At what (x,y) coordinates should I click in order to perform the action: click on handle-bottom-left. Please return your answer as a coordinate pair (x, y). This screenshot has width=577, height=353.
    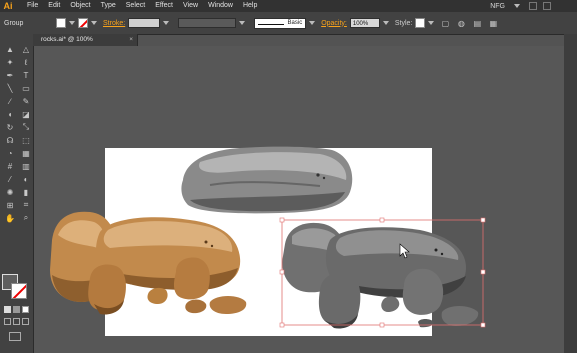
    Looking at the image, I should click on (282, 325).